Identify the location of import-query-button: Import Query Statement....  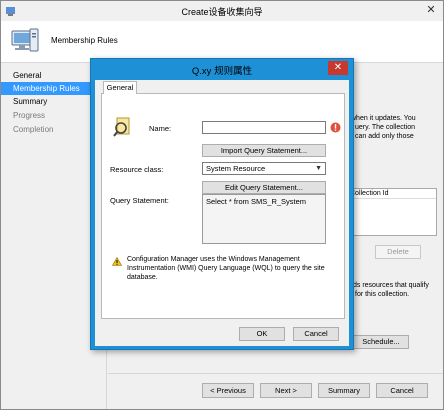
(264, 150).